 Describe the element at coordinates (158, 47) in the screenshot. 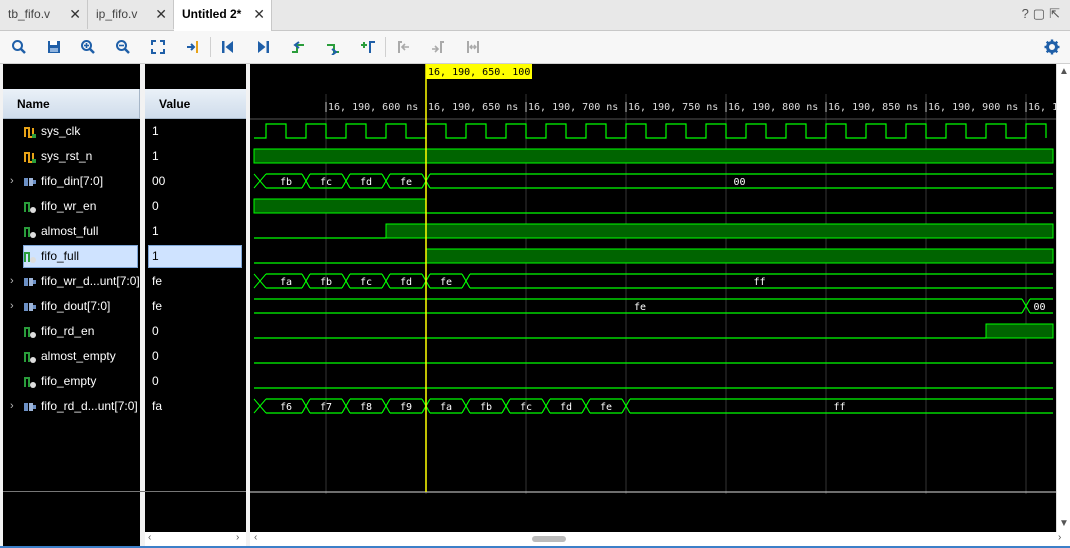

I see `zoom-fit-icon` at that location.